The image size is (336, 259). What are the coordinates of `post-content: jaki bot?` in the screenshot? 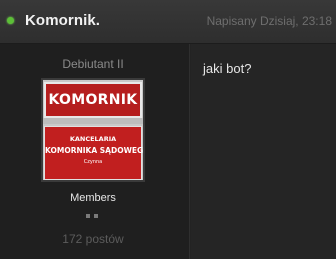 It's located at (227, 68).